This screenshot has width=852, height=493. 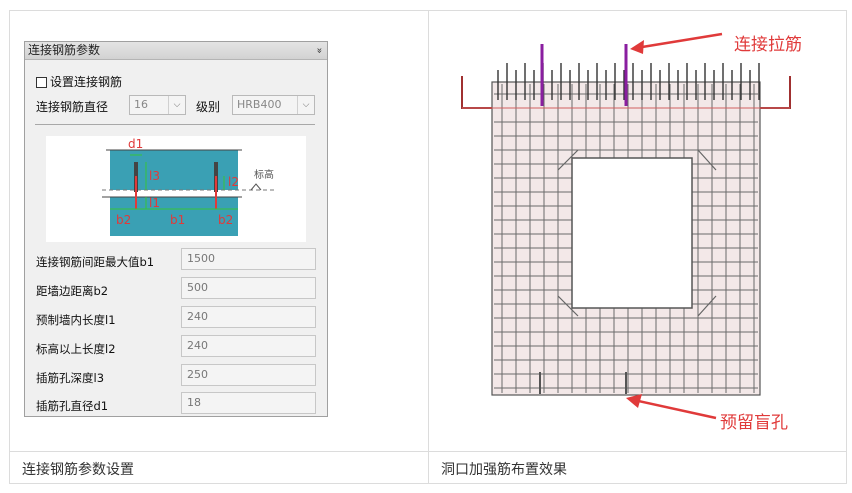 What do you see at coordinates (632, 233) in the screenshot?
I see `opening` at bounding box center [632, 233].